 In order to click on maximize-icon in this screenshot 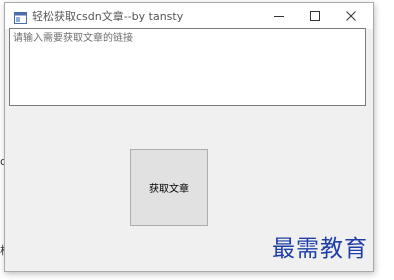, I will do `click(315, 16)`.